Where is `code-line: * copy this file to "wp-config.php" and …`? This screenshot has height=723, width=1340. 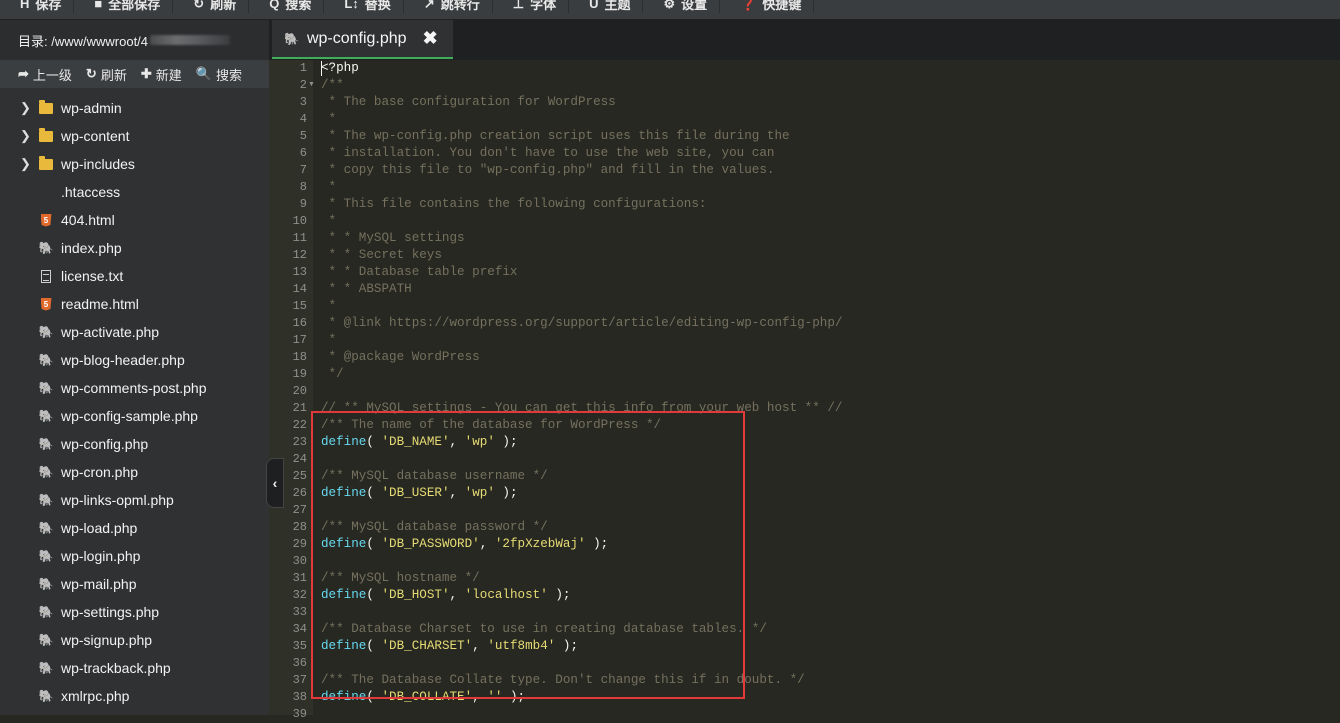
code-line: * copy this file to "wp-config.php" and … is located at coordinates (548, 170).